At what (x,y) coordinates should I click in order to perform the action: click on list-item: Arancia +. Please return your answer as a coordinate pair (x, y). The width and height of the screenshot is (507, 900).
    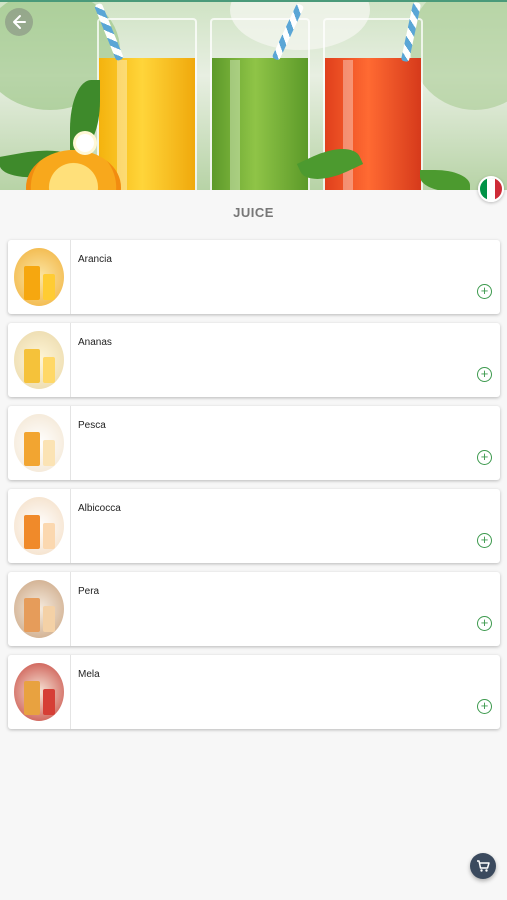
    Looking at the image, I should click on (254, 277).